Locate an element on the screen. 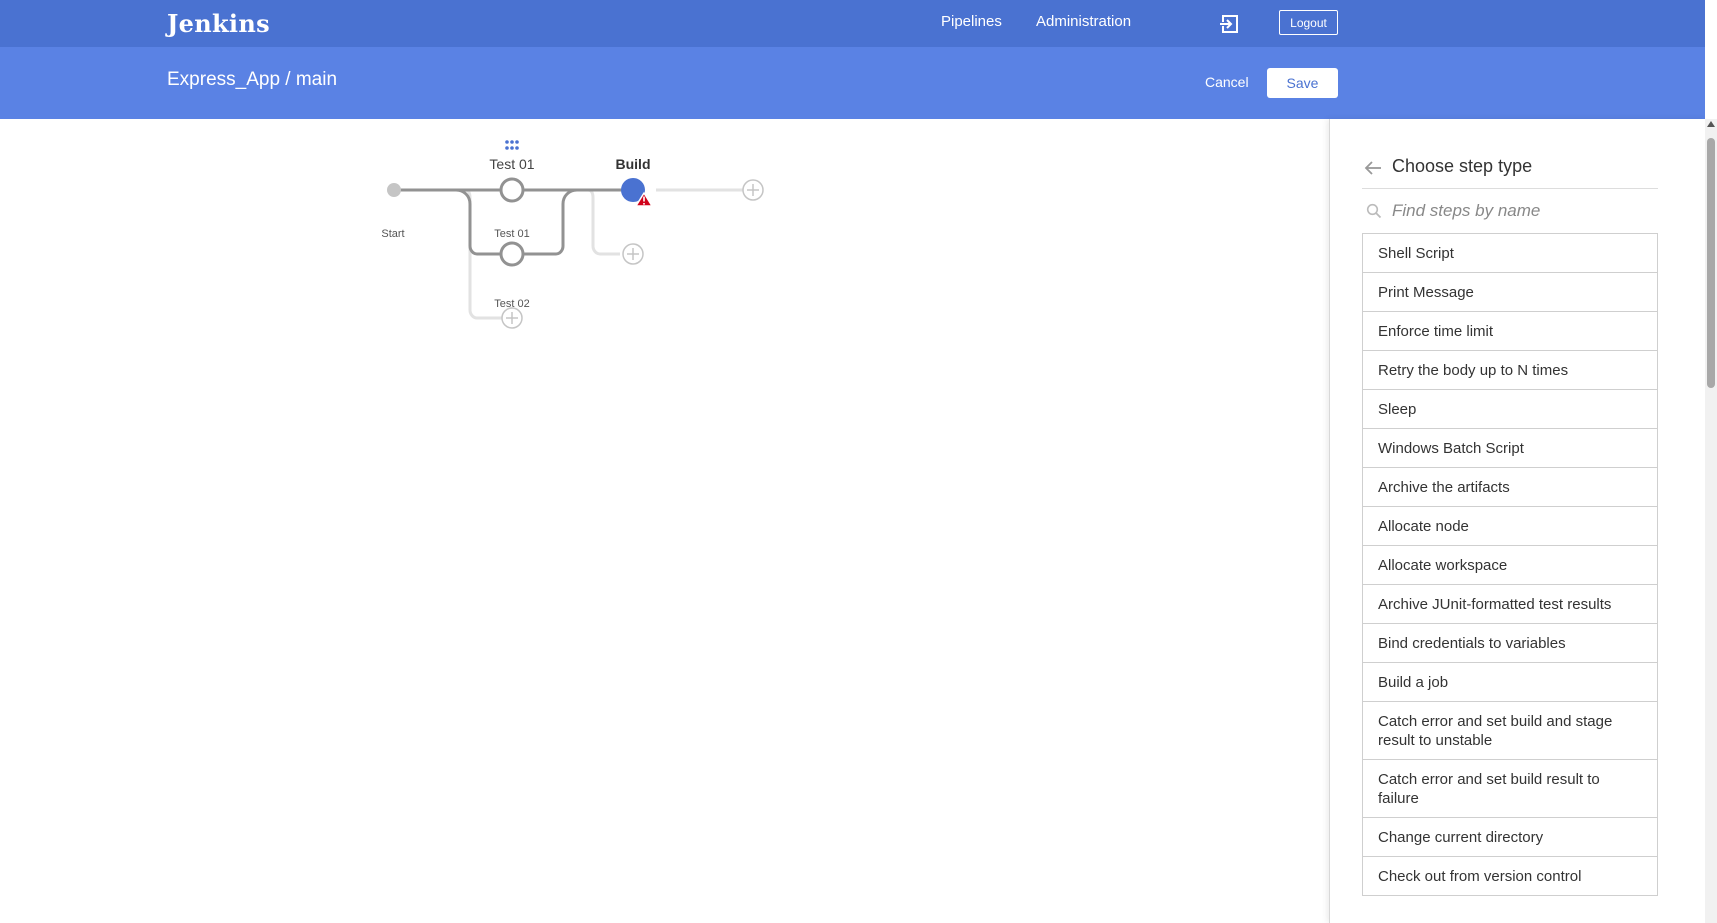 The height and width of the screenshot is (923, 1717). scroll-up-icon is located at coordinates (1711, 124).